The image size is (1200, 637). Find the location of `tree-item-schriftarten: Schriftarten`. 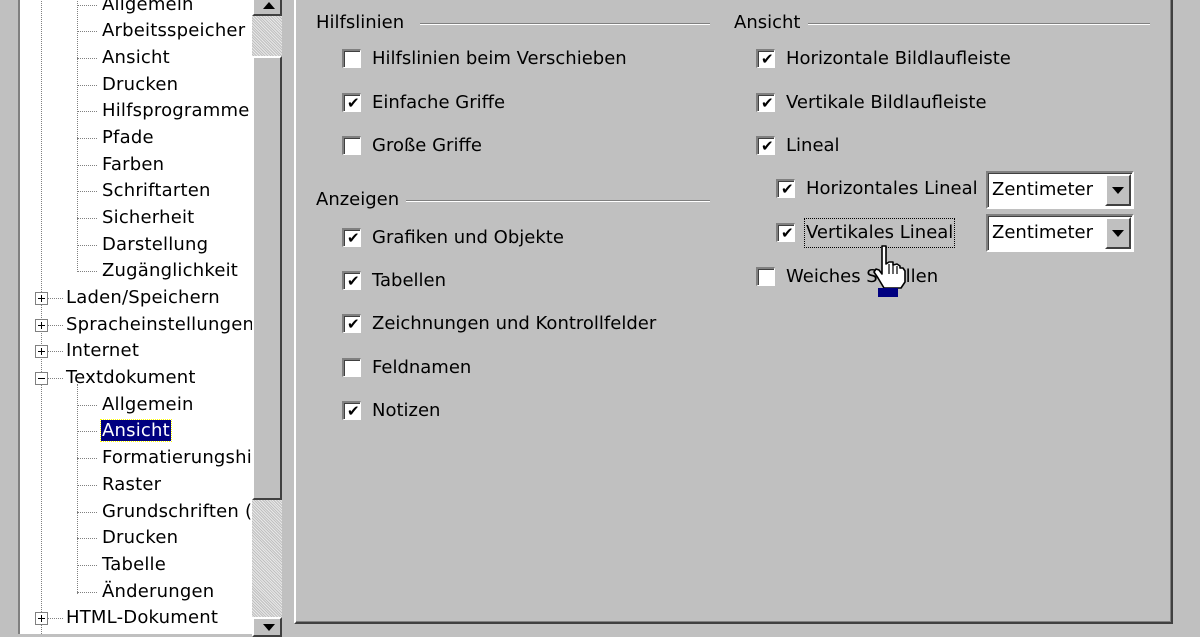

tree-item-schriftarten: Schriftarten is located at coordinates (156, 191).